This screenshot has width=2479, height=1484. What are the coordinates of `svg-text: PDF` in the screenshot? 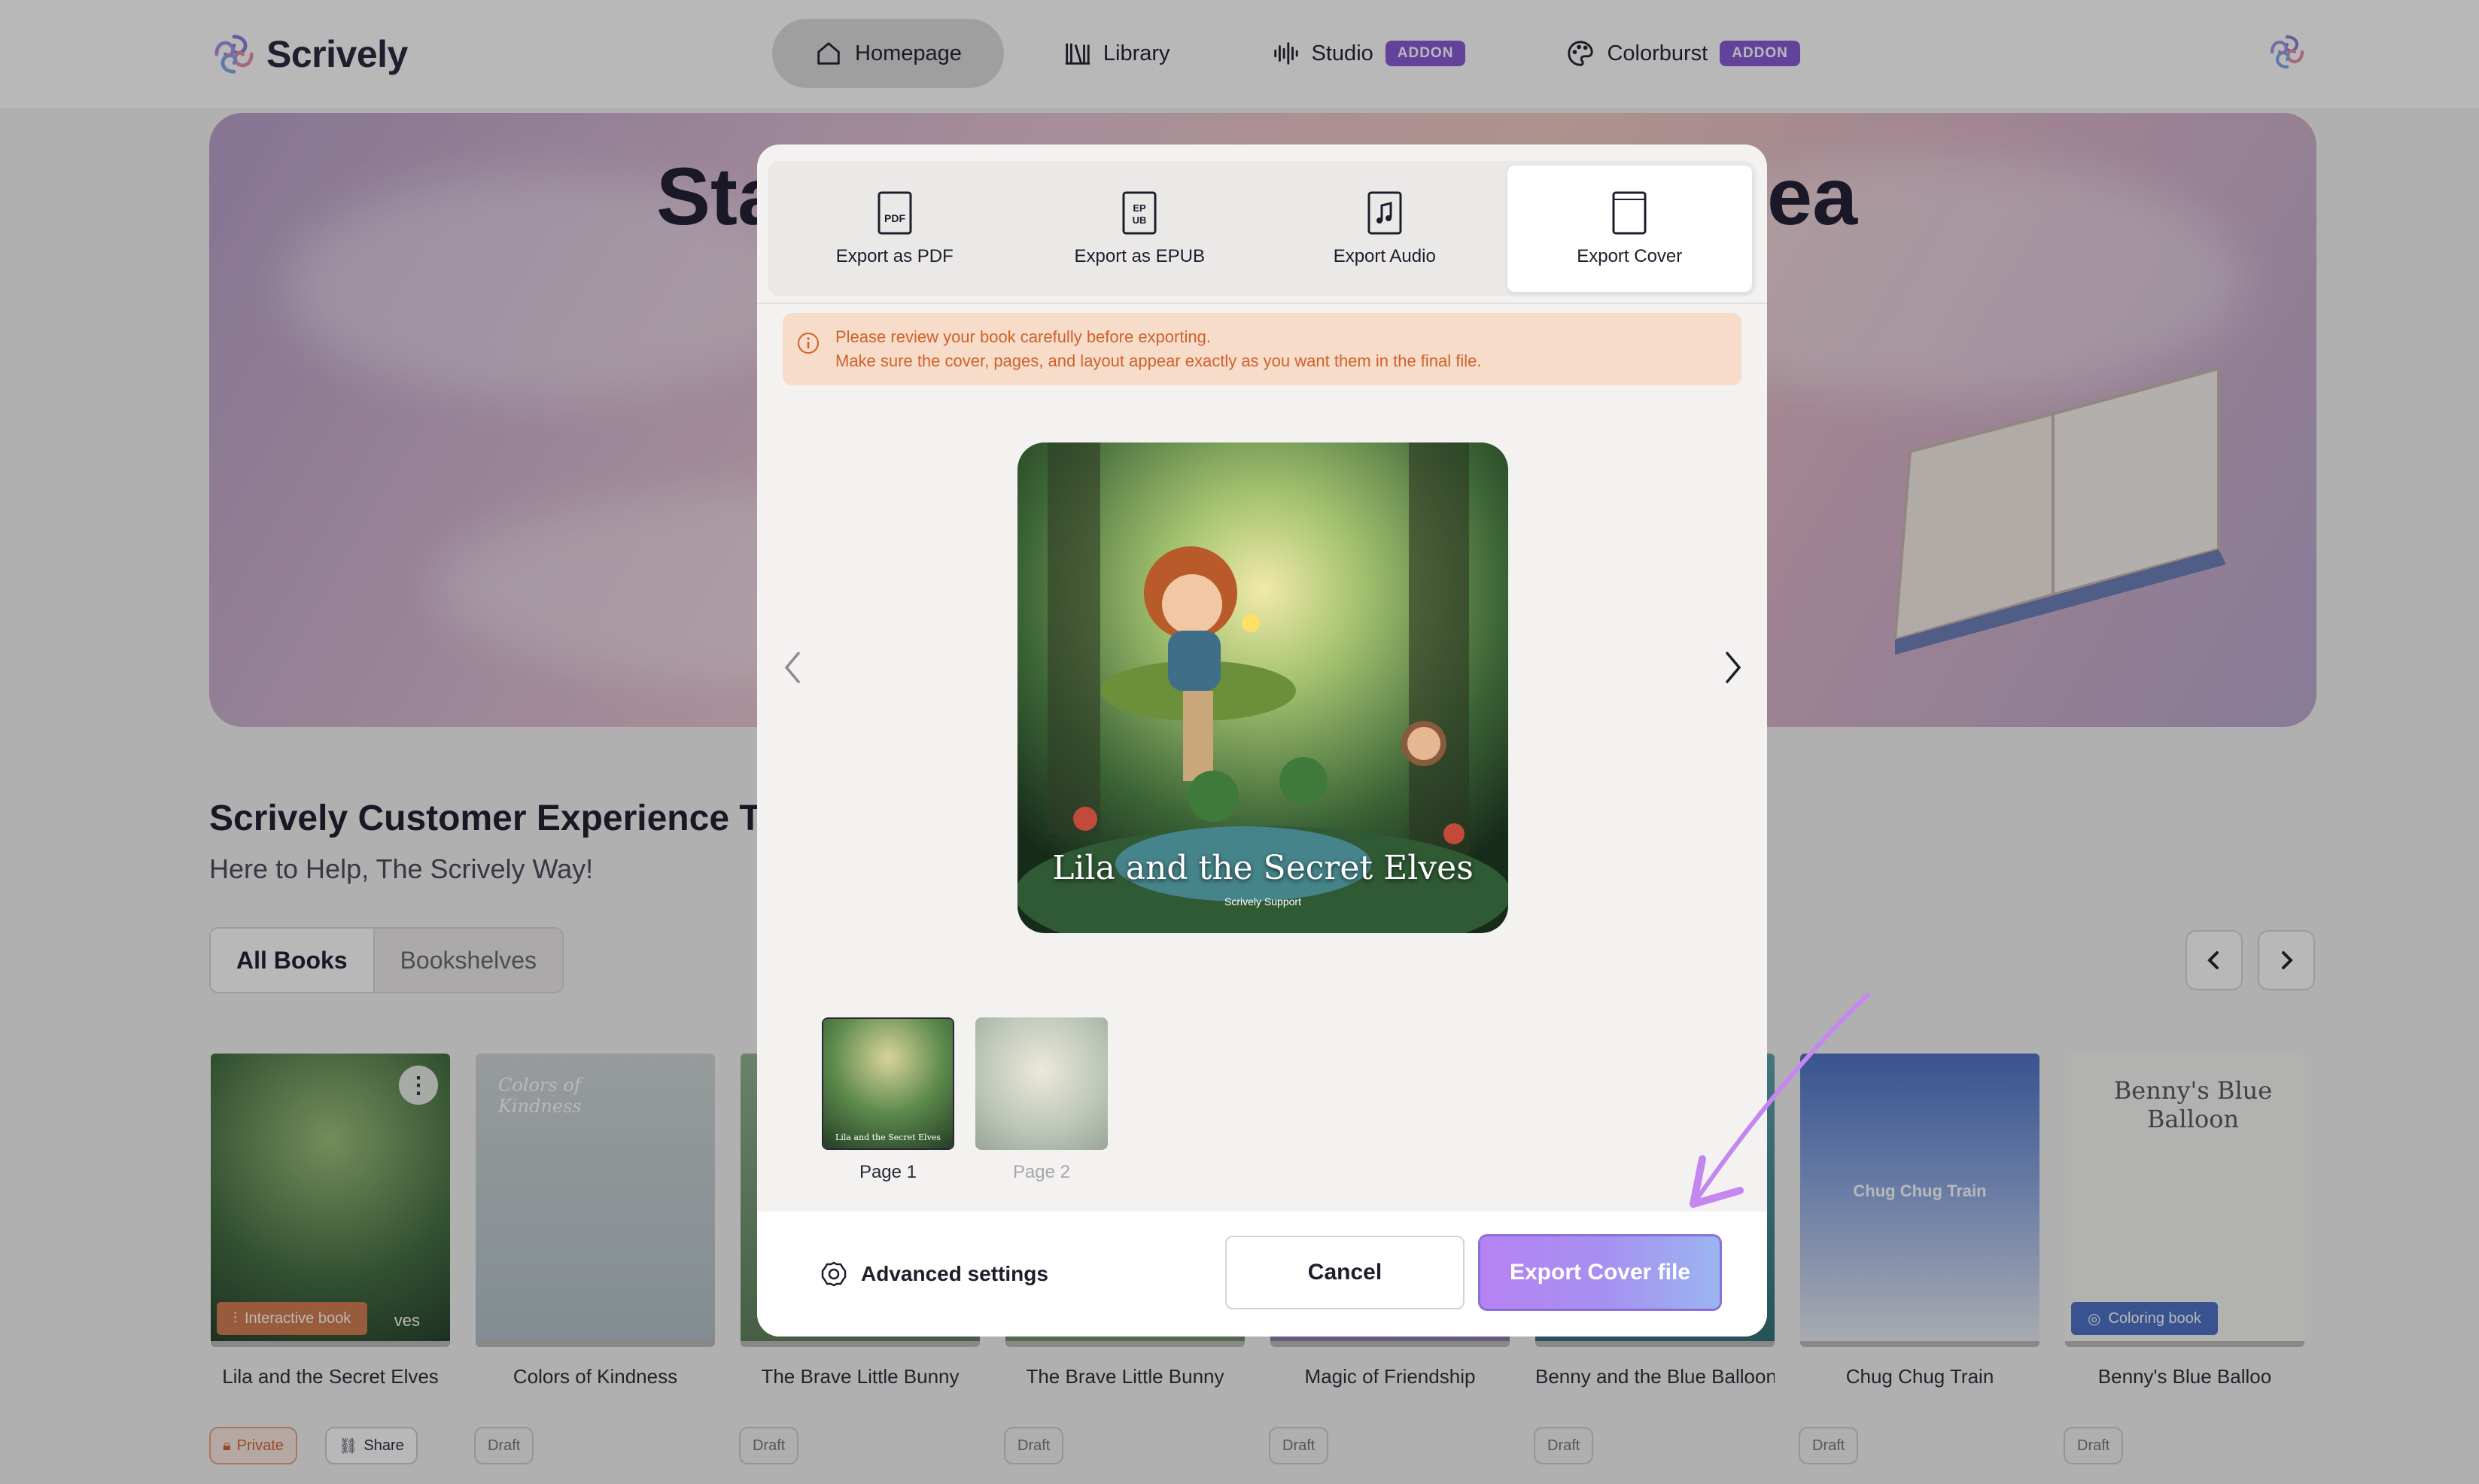 It's located at (894, 218).